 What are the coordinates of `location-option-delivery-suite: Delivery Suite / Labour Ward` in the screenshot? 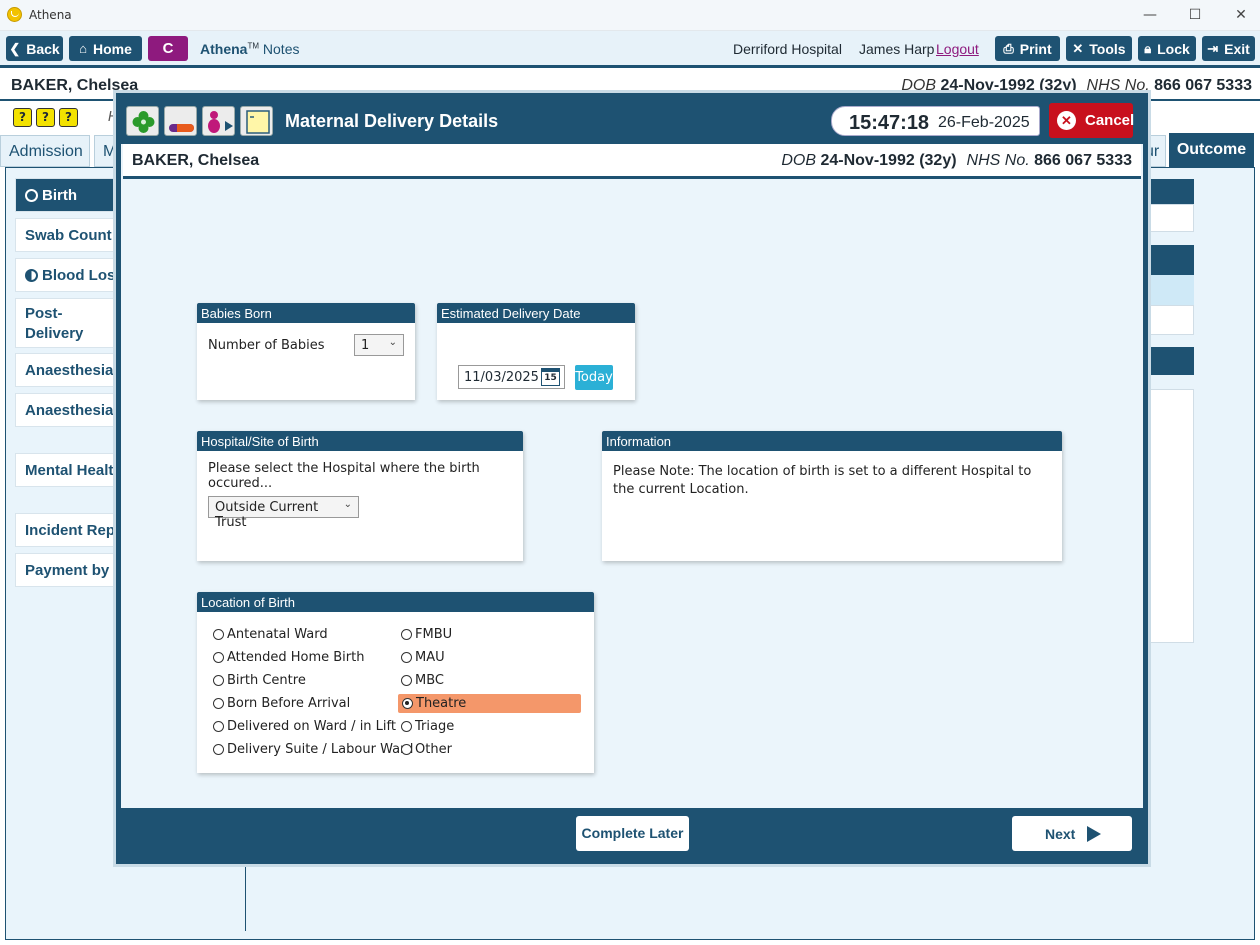 It's located at (313, 749).